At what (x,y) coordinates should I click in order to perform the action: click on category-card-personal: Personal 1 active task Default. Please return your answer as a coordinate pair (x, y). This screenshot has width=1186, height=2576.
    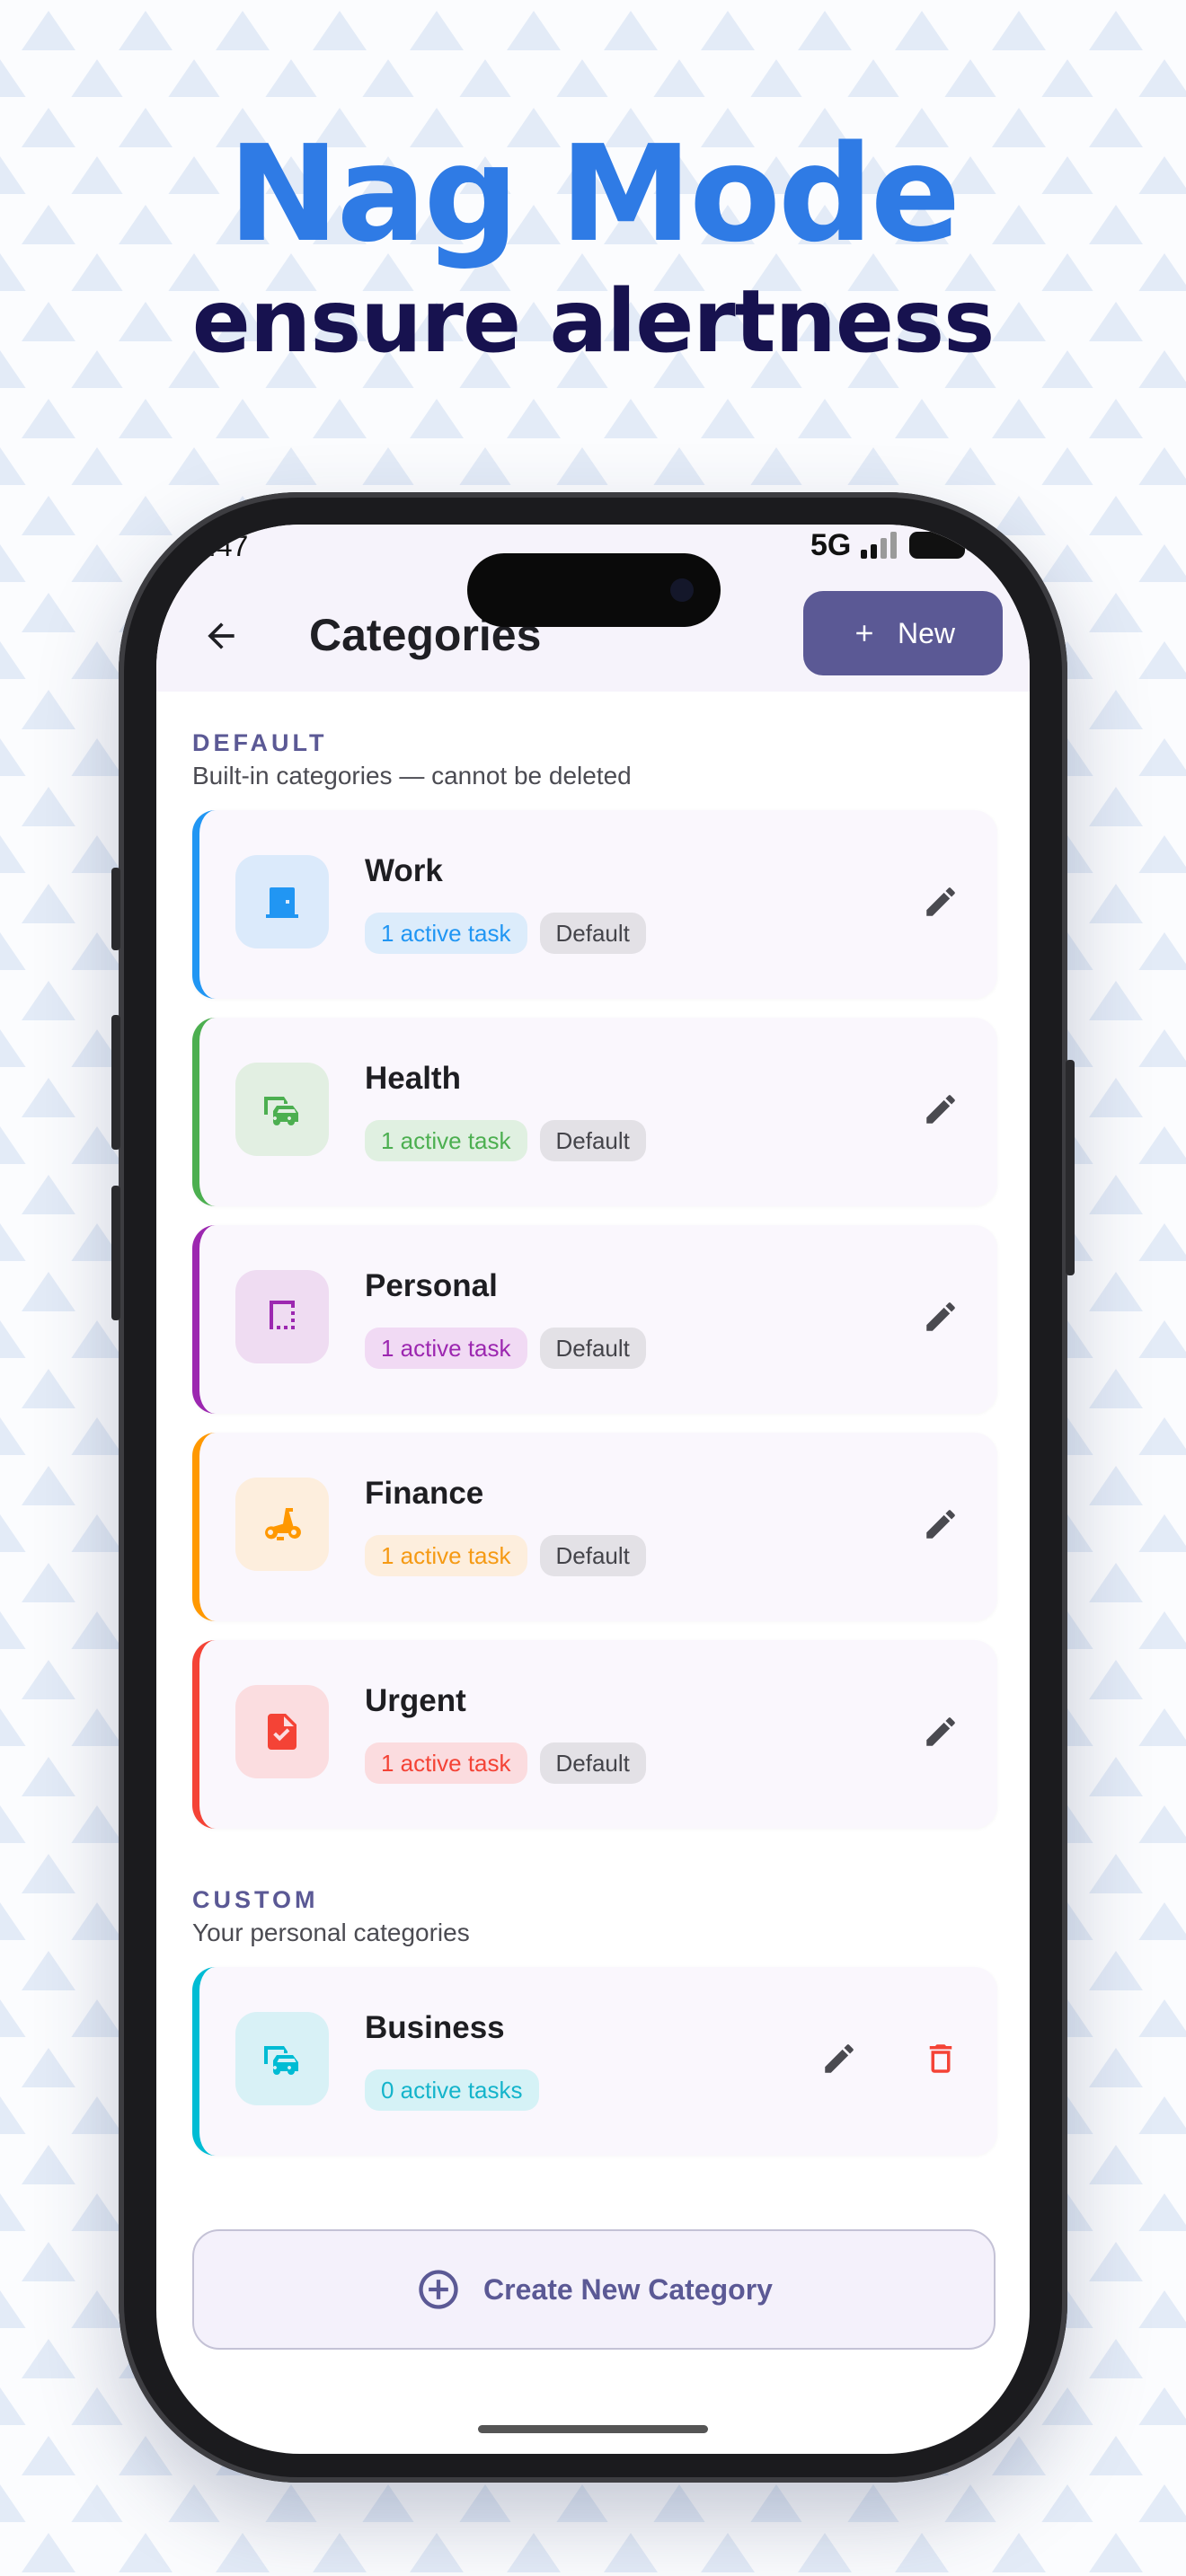
    Looking at the image, I should click on (594, 1319).